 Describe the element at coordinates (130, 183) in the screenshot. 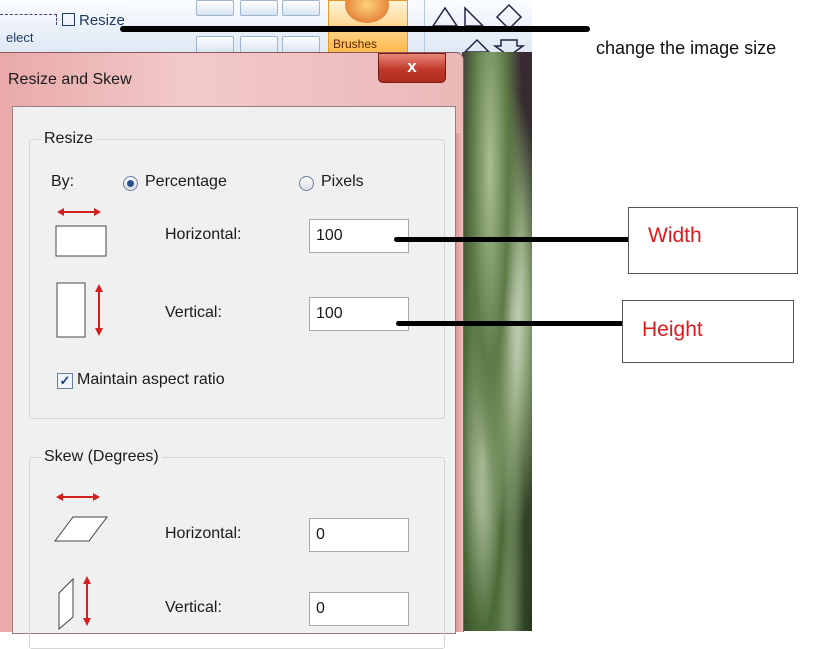

I see `percentage-radio` at that location.